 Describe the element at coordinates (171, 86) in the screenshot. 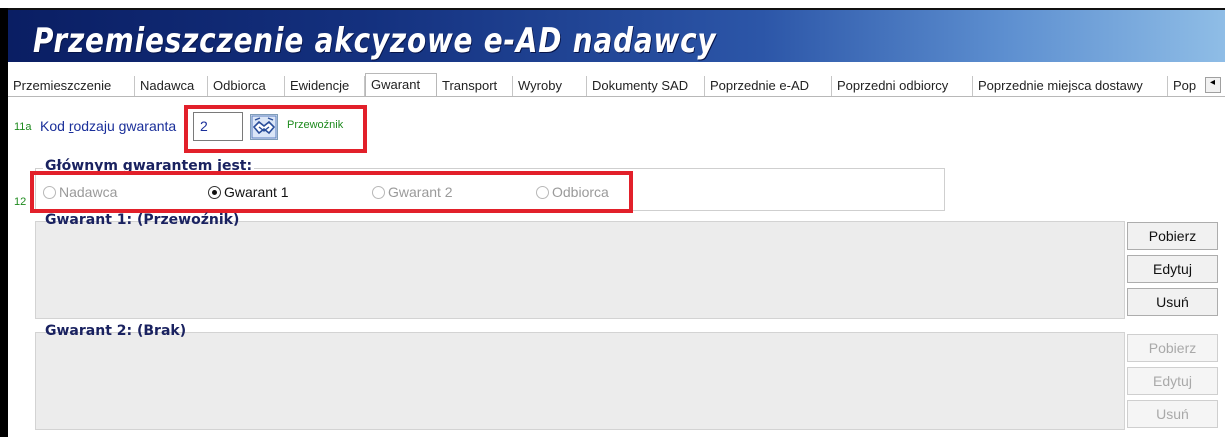

I see `tab-nadawca: Nadawca` at that location.